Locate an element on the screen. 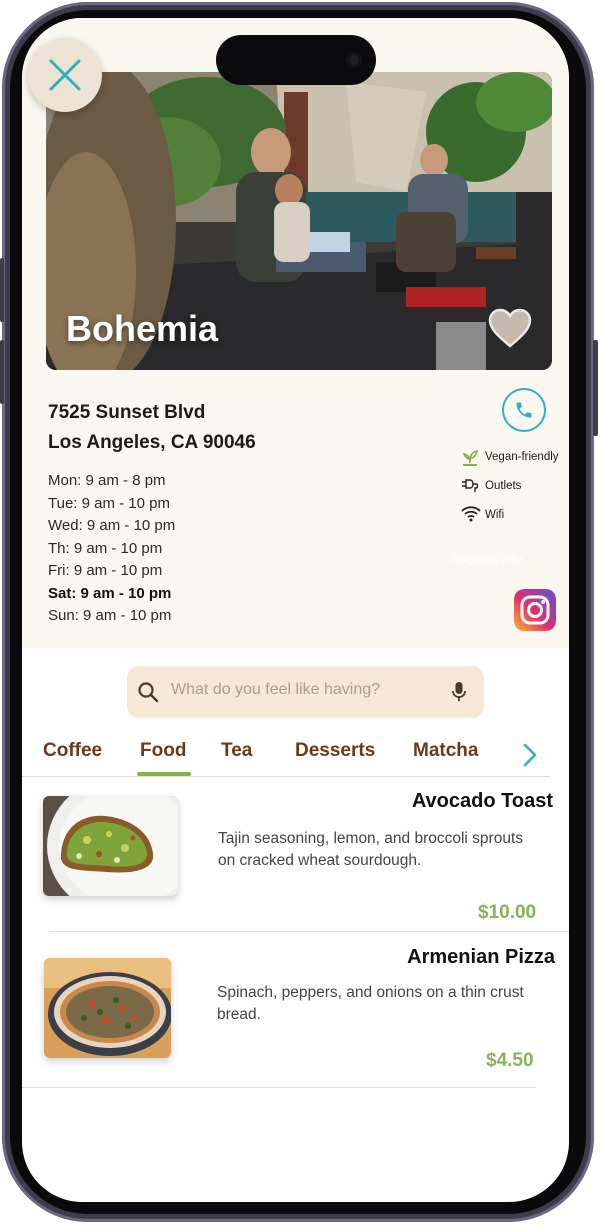 The image size is (601, 1228). hours-row: Mon: 9 am - 8 pm is located at coordinates (107, 480).